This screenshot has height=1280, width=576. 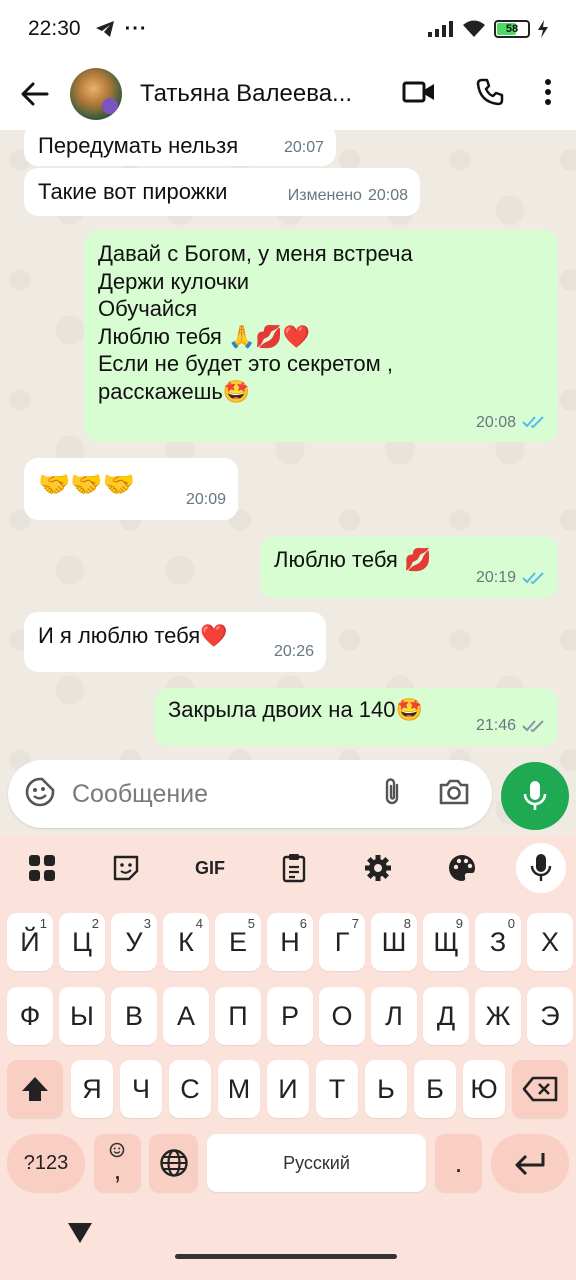 What do you see at coordinates (419, 94) in the screenshot?
I see `video-call-button` at bounding box center [419, 94].